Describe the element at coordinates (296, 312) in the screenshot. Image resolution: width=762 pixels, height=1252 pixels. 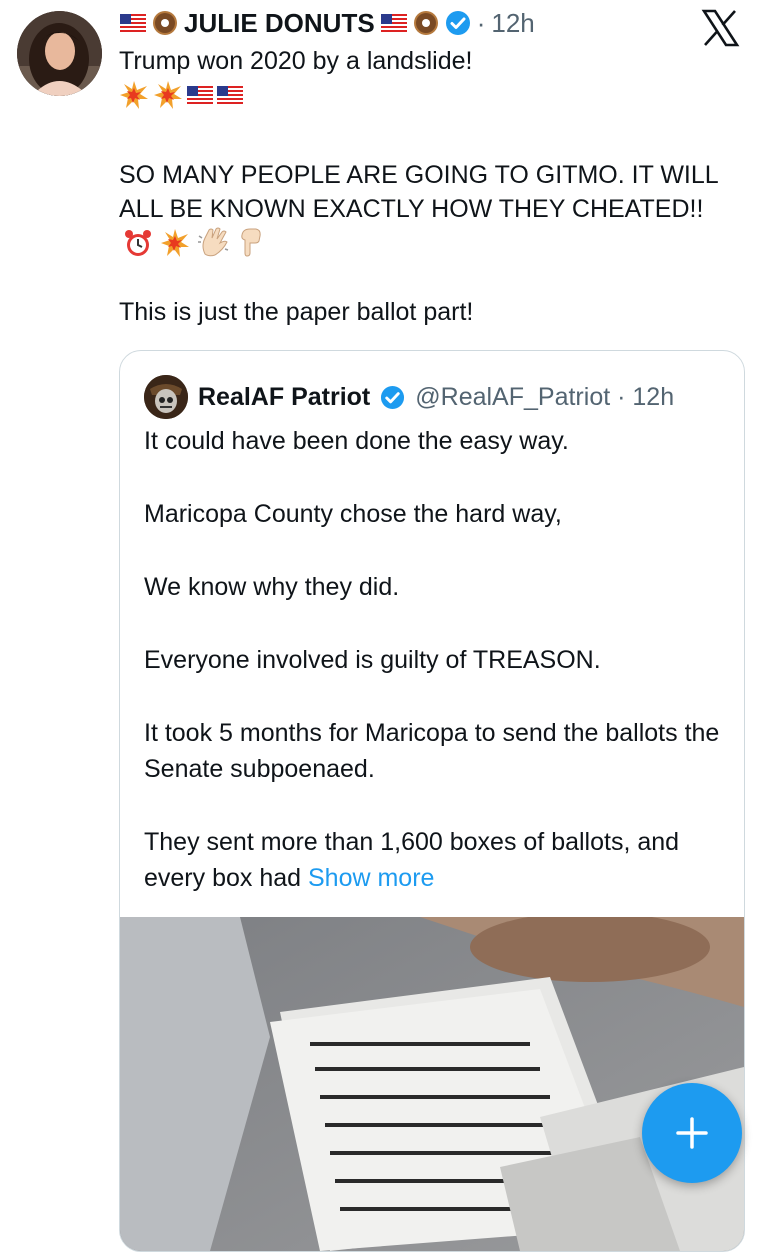
I see `post-text-line: This is just the paper ballot part!` at that location.